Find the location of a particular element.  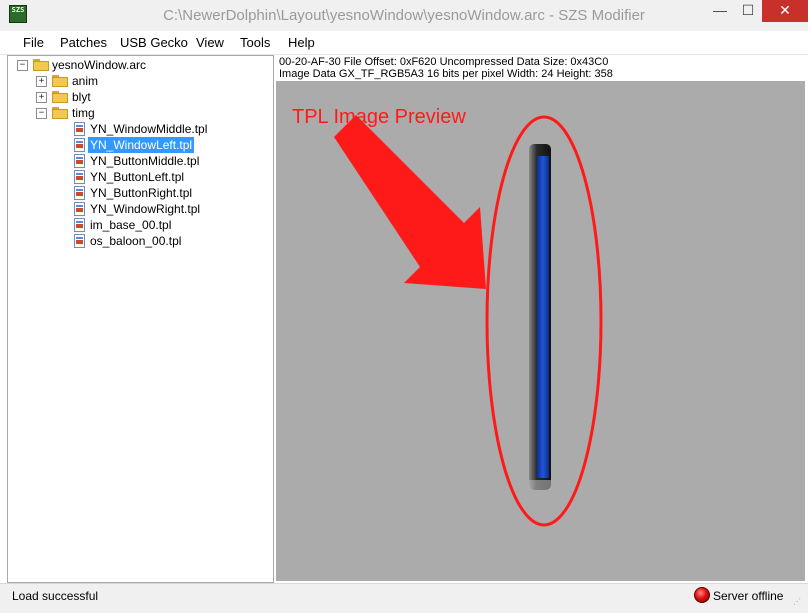

tree-file: YN_ButtonRight.tpl is located at coordinates (139, 193).